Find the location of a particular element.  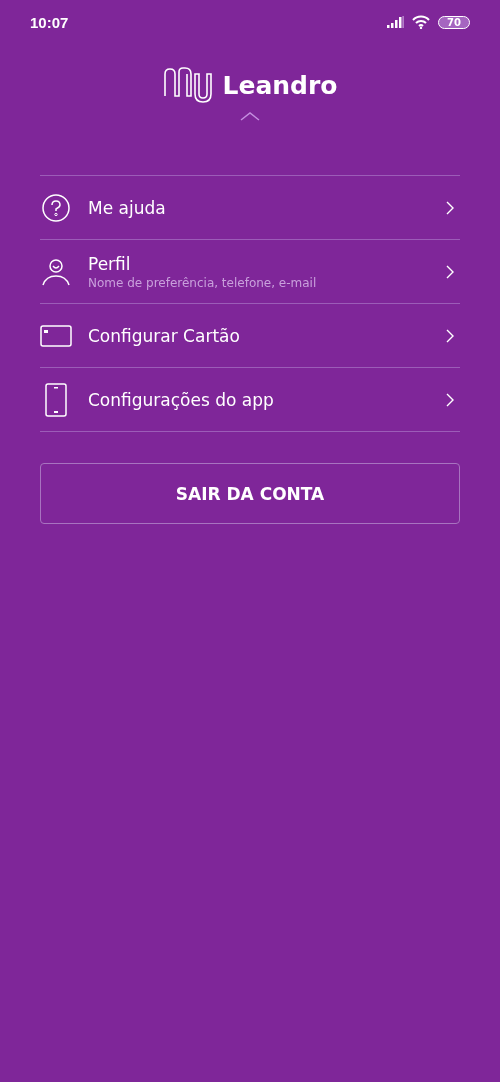

card-icon is located at coordinates (56, 335).